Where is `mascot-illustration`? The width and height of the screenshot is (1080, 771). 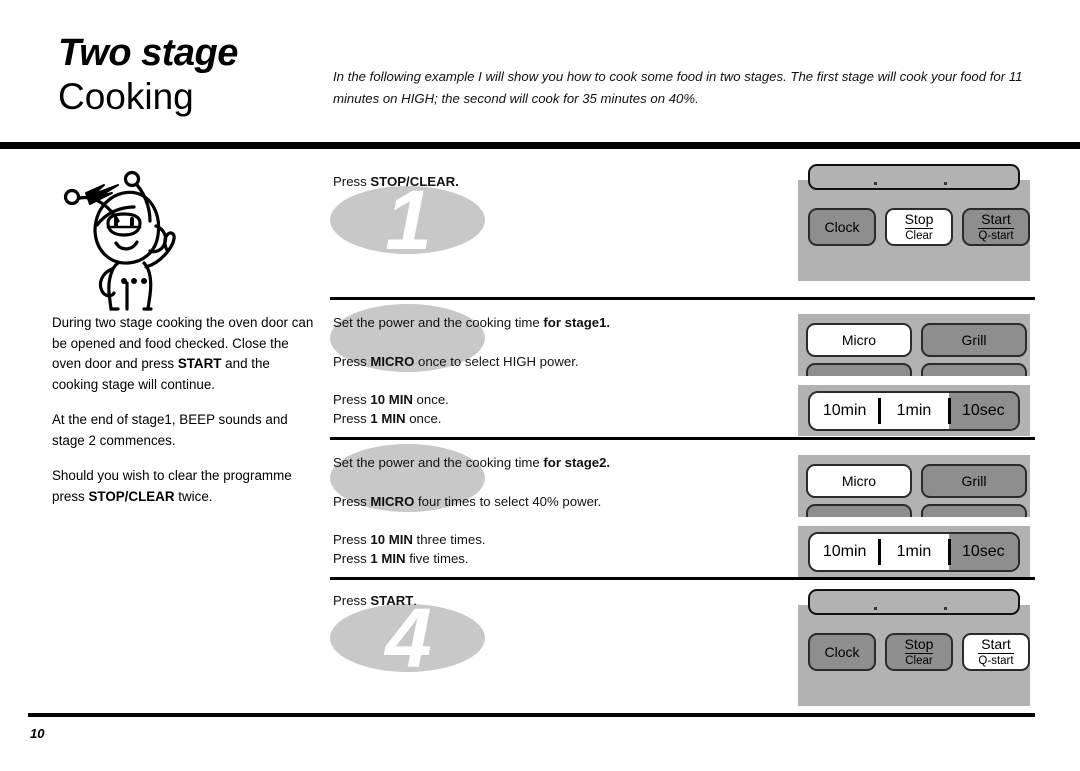 mascot-illustration is located at coordinates (128, 238).